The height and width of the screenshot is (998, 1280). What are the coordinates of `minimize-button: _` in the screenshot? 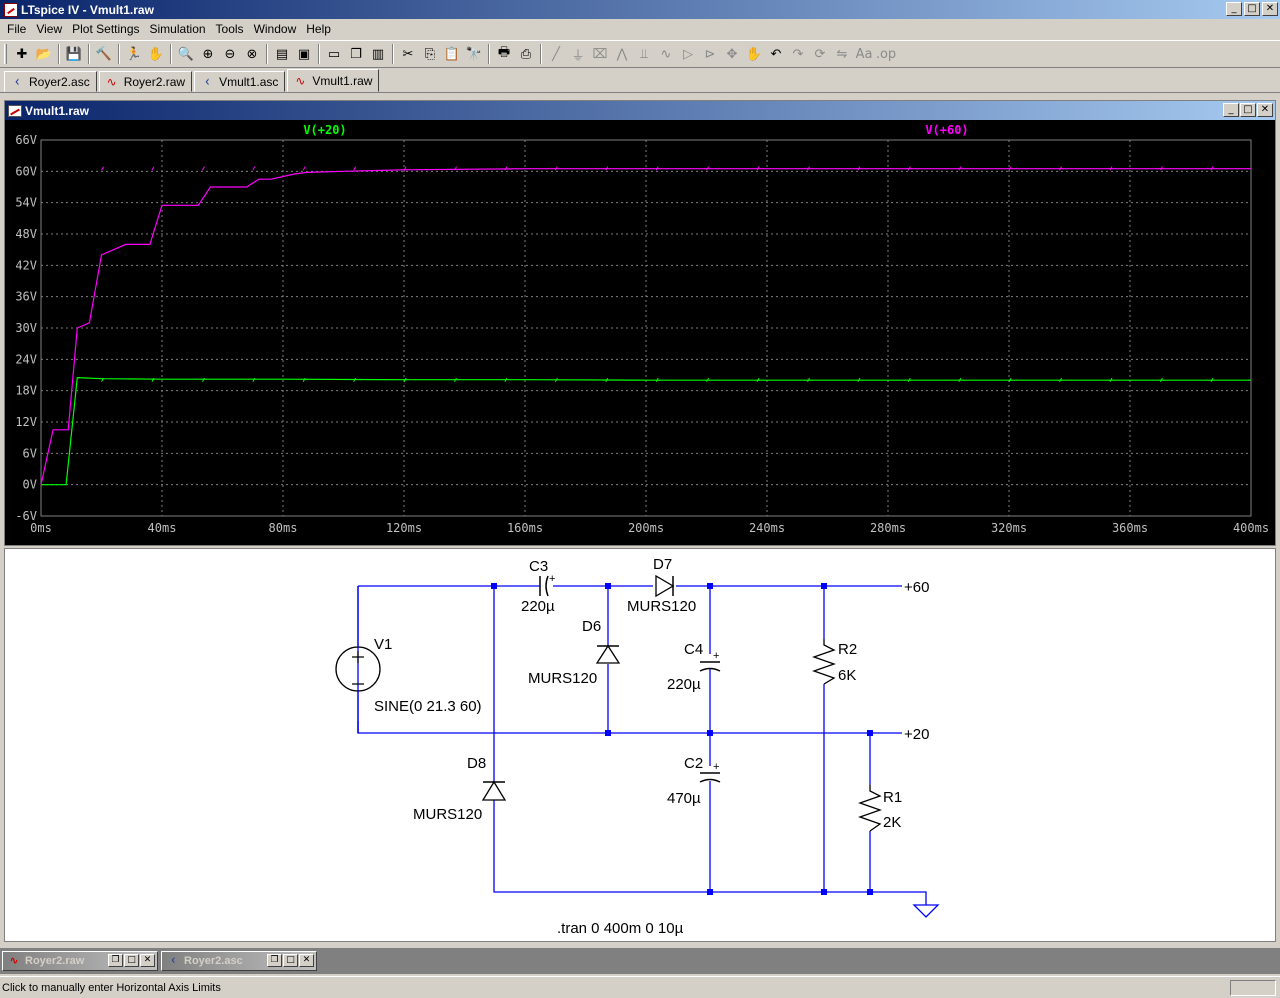 It's located at (1234, 9).